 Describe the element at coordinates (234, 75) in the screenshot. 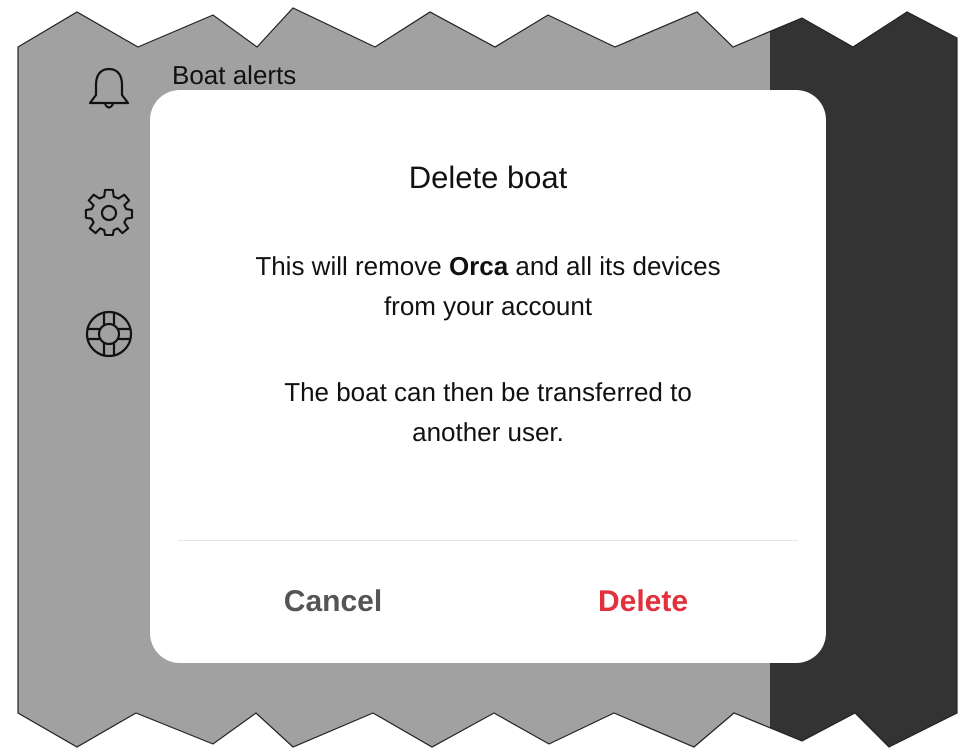

I see `menu-item-label: Boat alerts` at that location.